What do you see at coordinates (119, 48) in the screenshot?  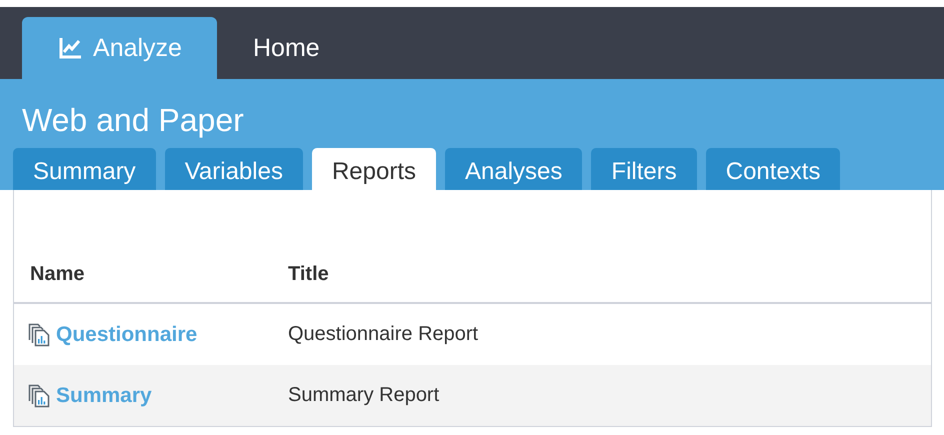 I see `nav-tab: Analyze` at bounding box center [119, 48].